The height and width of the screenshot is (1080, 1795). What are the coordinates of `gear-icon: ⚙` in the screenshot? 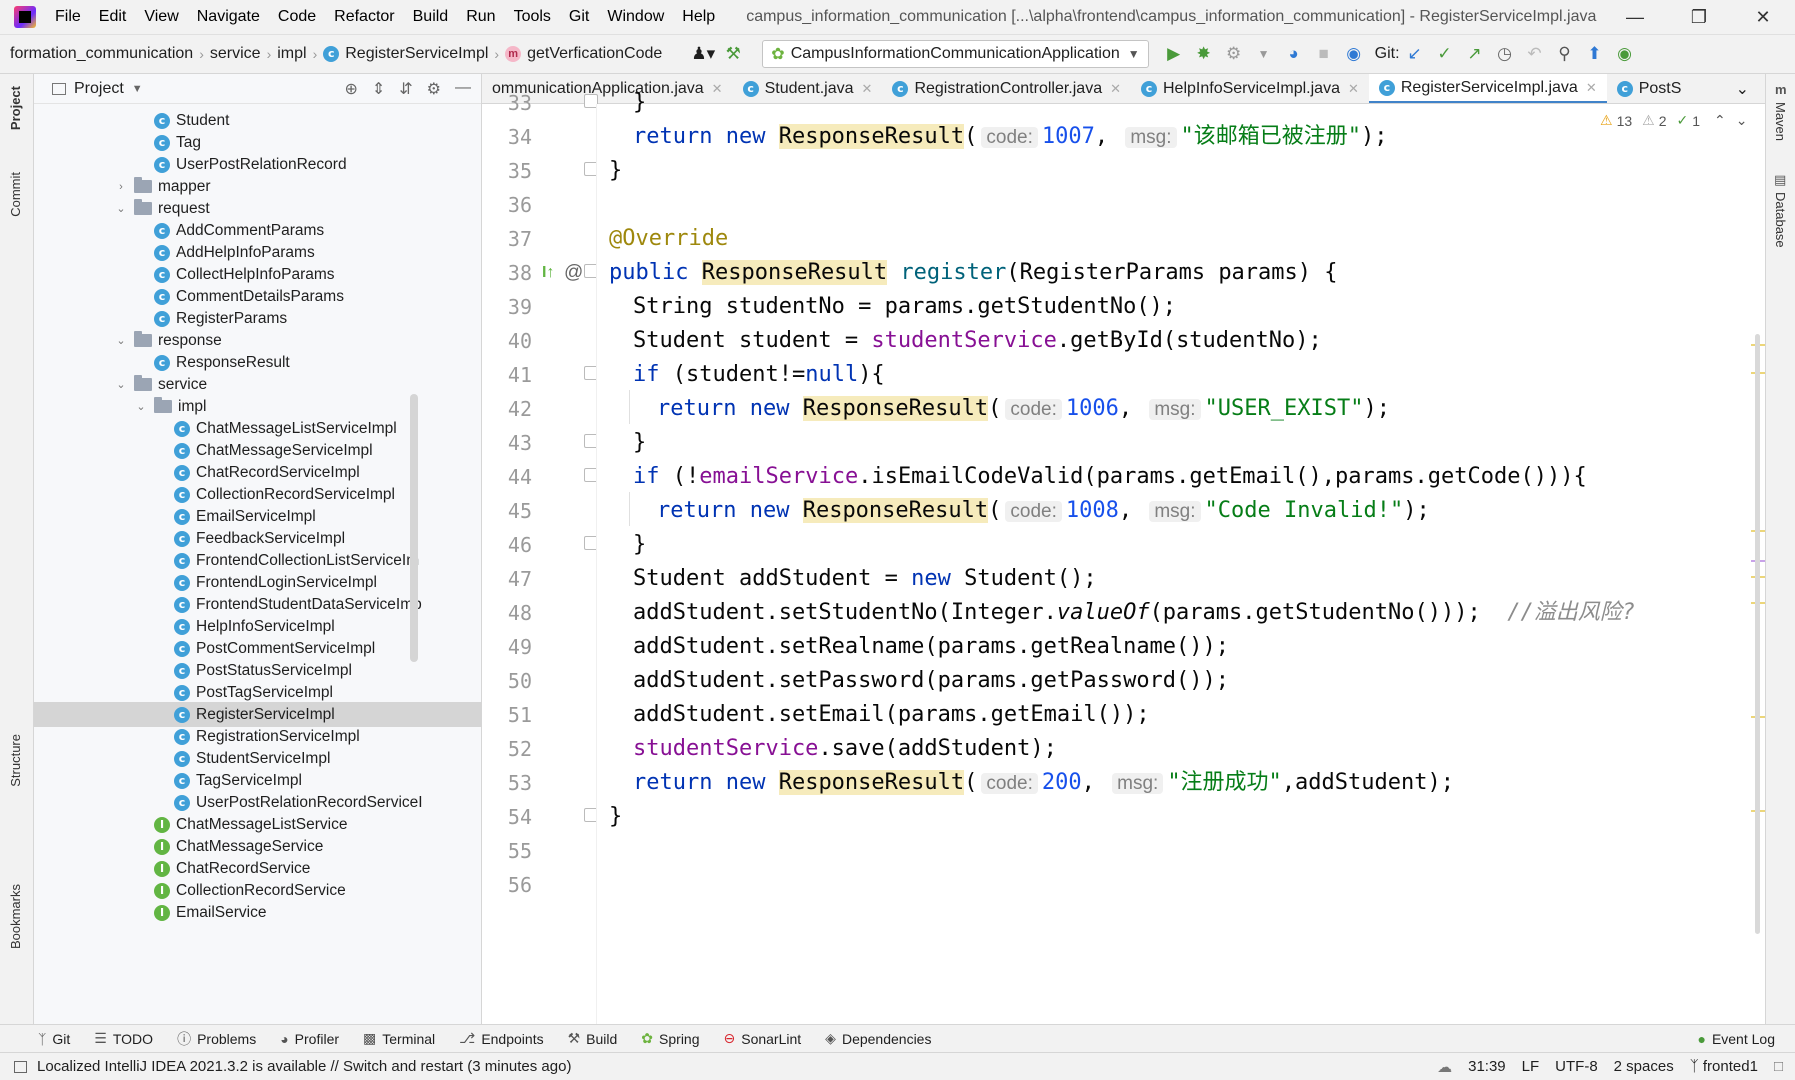 It's located at (434, 89).